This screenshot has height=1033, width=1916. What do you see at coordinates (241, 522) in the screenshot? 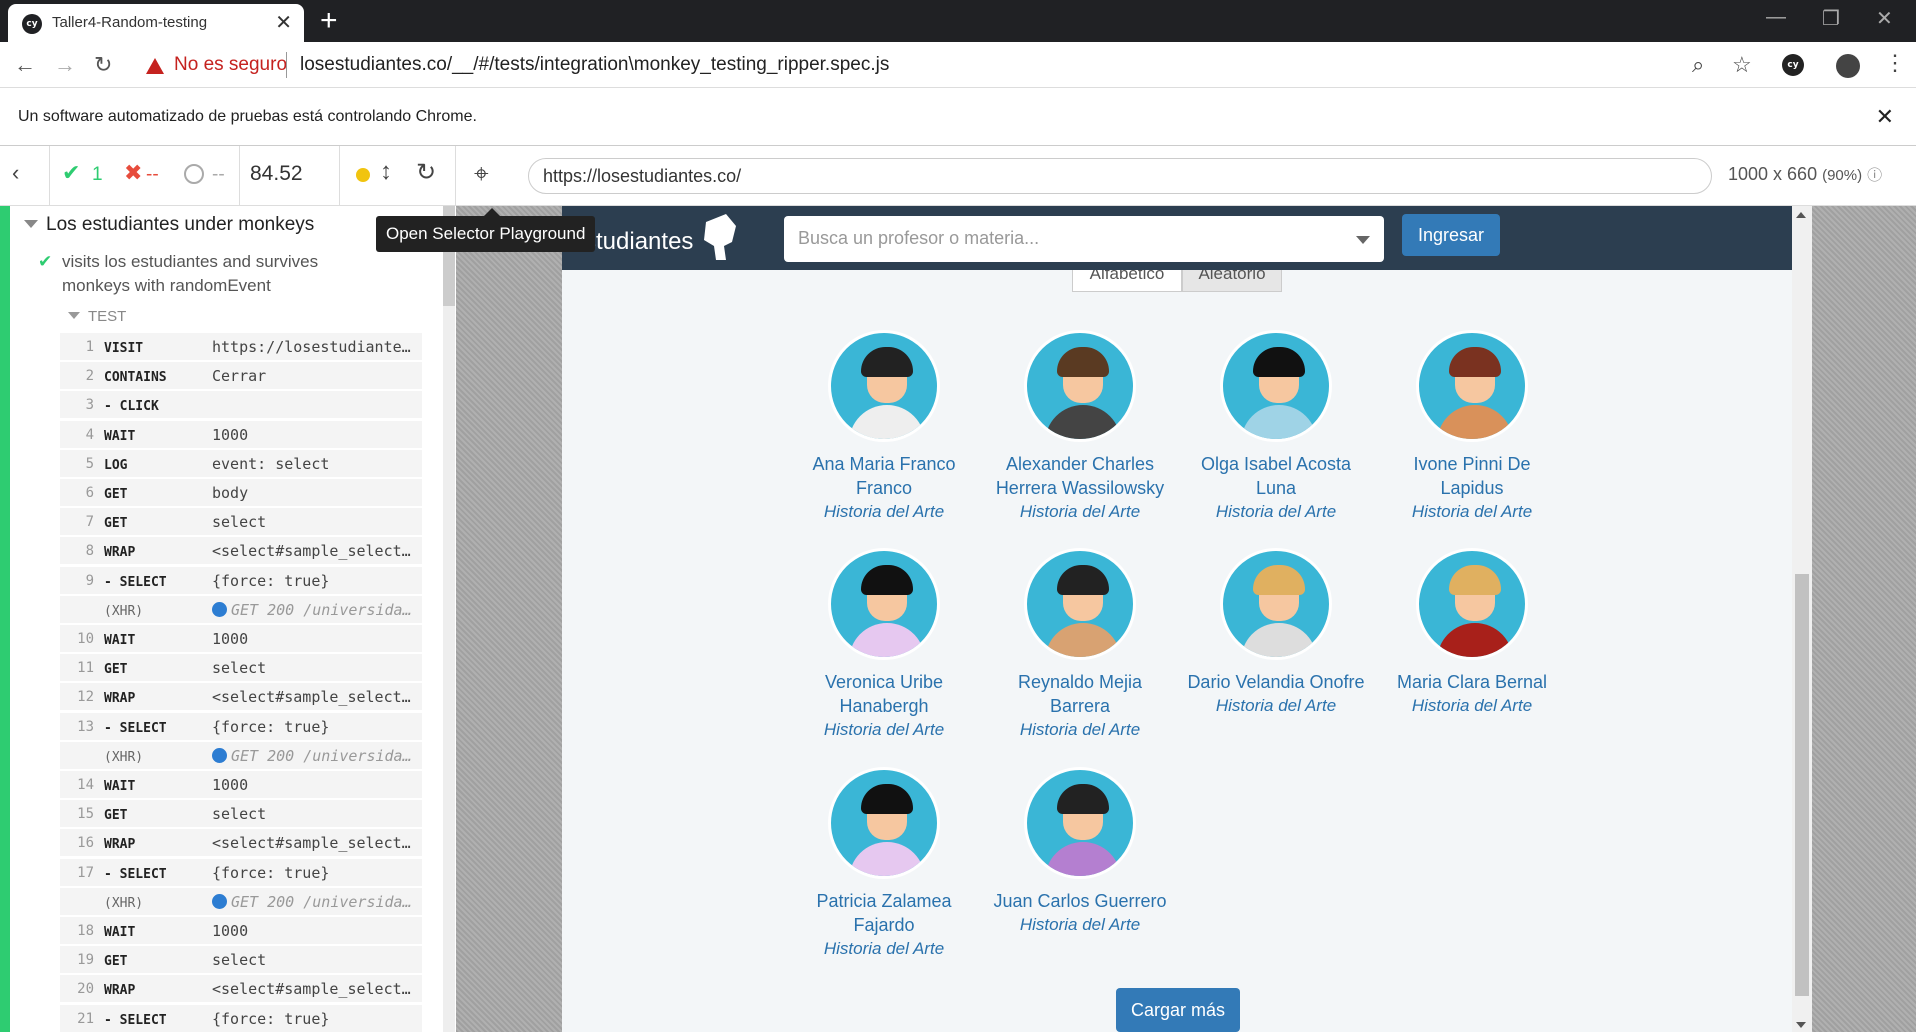
I see `command-row: 7 GET select` at bounding box center [241, 522].